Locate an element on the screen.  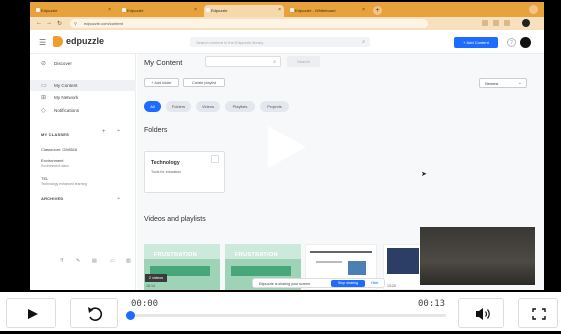
sidebar-item-label: My Content is located at coordinates (66, 85).